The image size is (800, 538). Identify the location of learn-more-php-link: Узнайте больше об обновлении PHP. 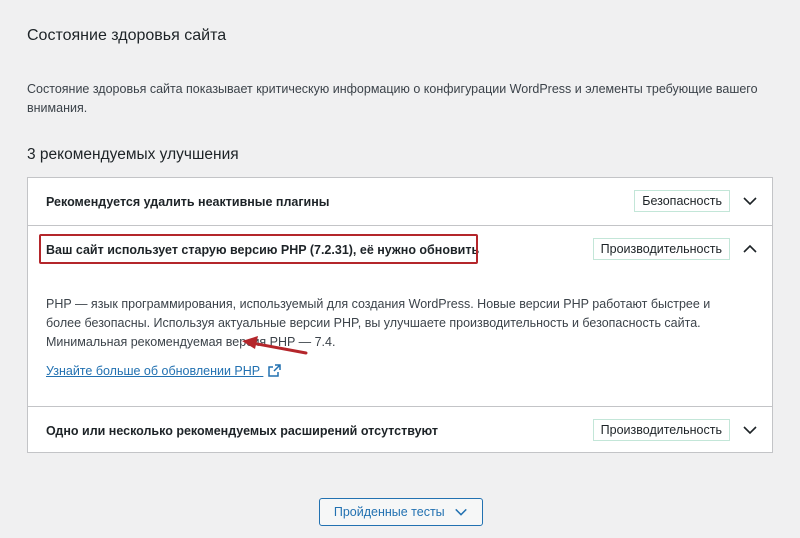
(164, 371).